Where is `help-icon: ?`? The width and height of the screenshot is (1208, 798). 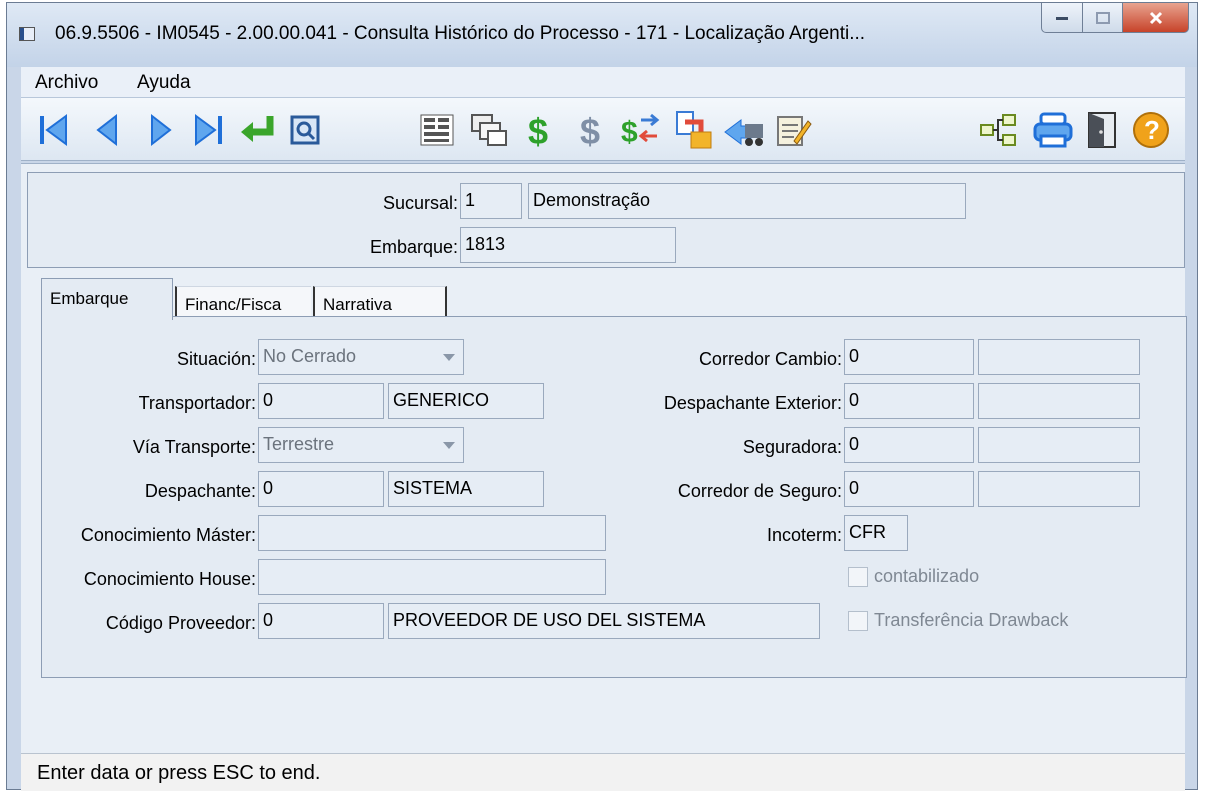
help-icon: ? is located at coordinates (1151, 130).